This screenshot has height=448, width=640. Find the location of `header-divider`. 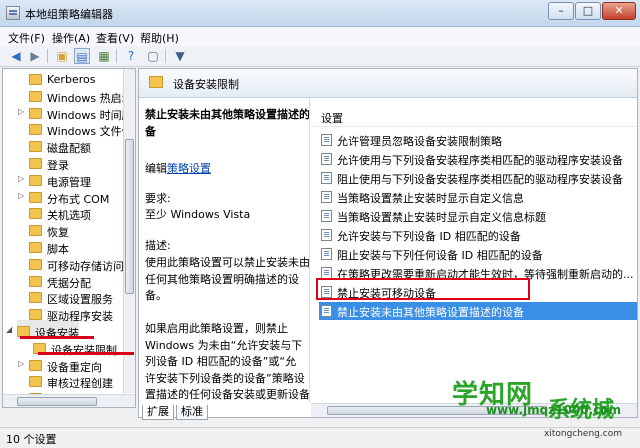

header-divider is located at coordinates (474, 126).